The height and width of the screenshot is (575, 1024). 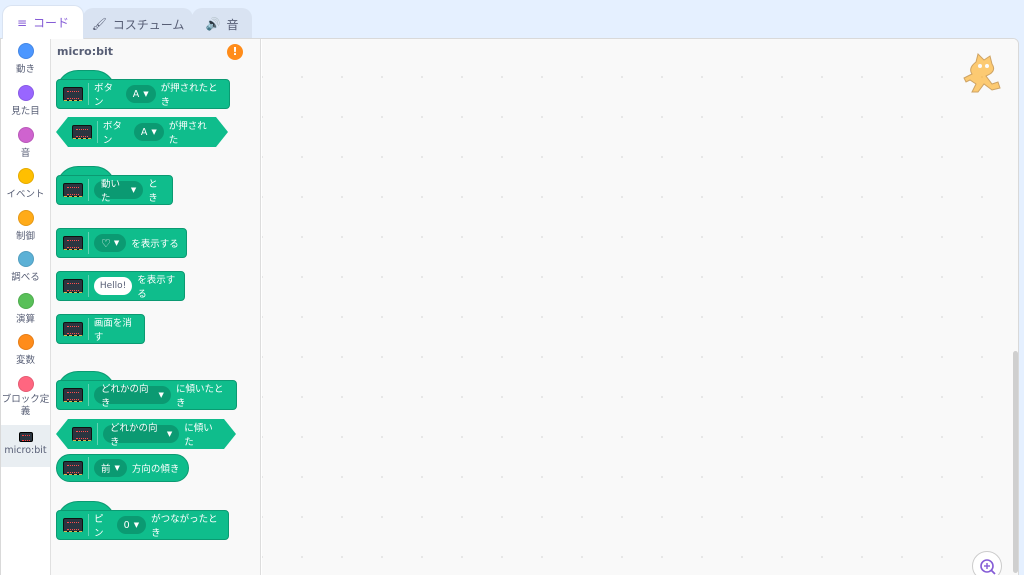 I want to click on variables-dot-icon, so click(x=25, y=342).